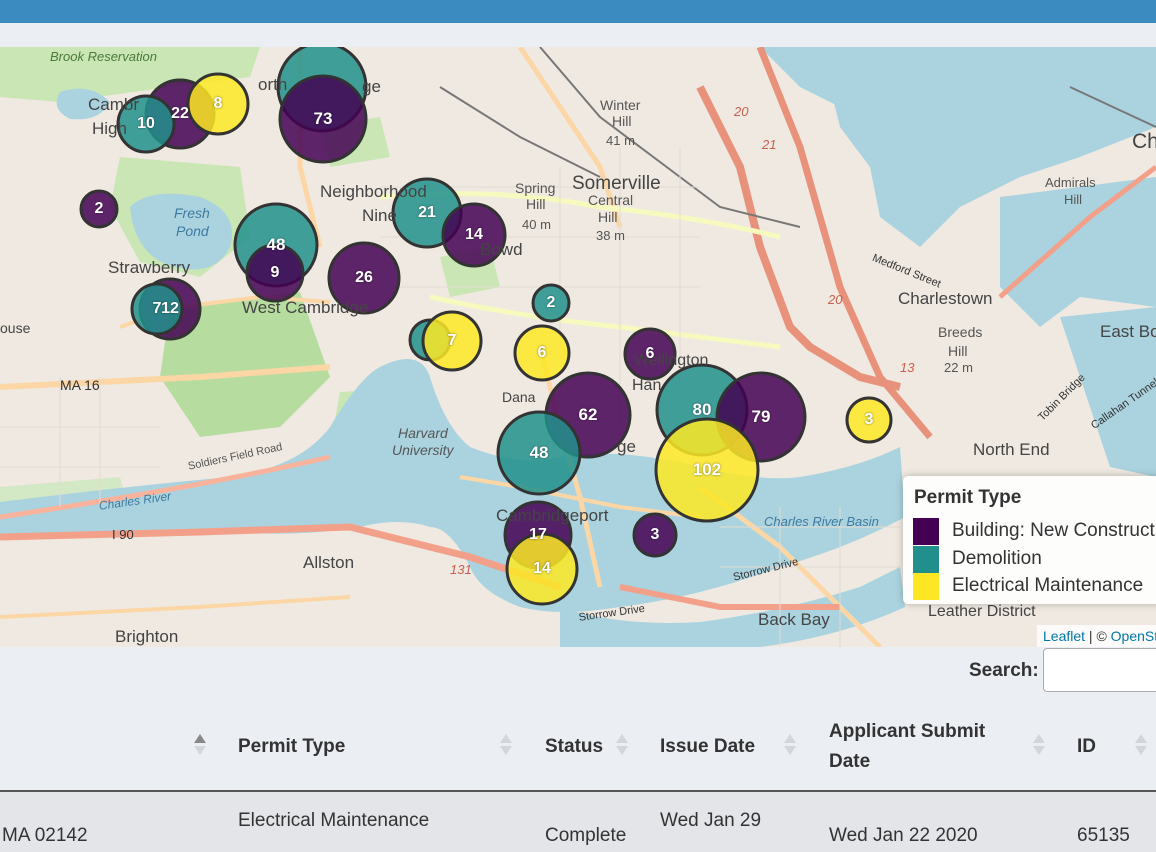 Image resolution: width=1156 pixels, height=852 pixels. I want to click on map-place-label: Dana, so click(519, 397).